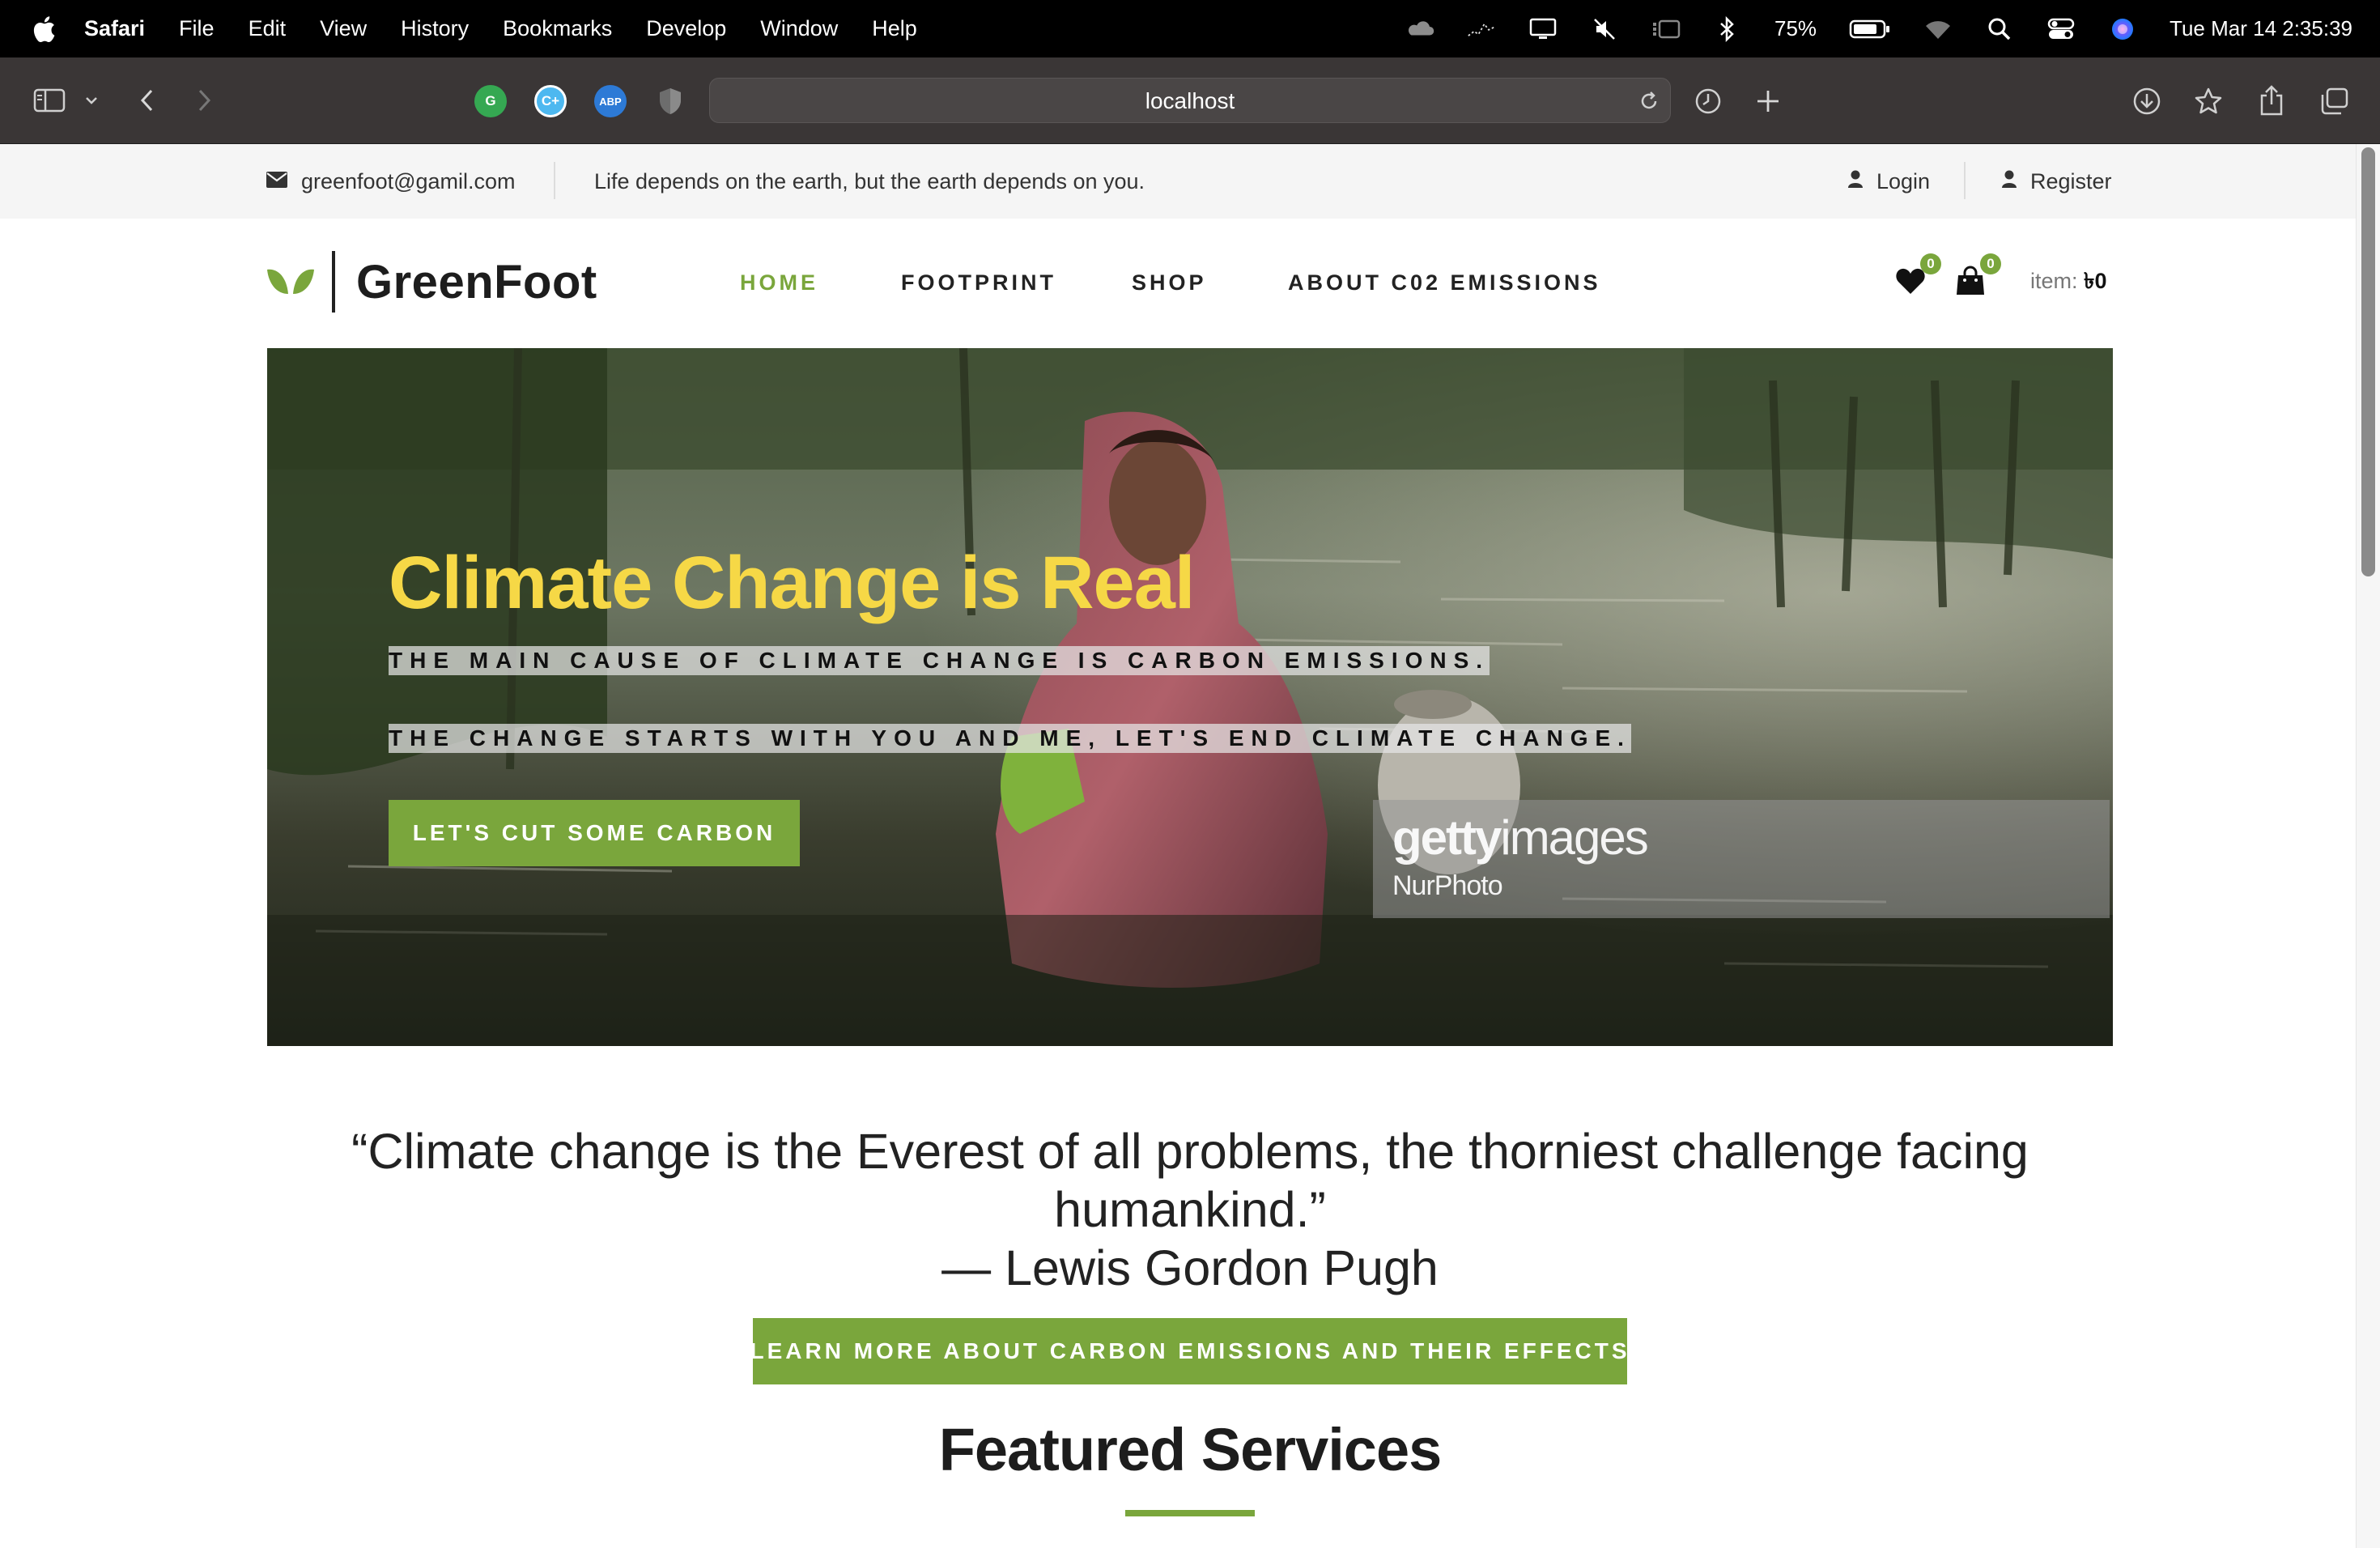  I want to click on site-logo: GreenFoot, so click(431, 282).